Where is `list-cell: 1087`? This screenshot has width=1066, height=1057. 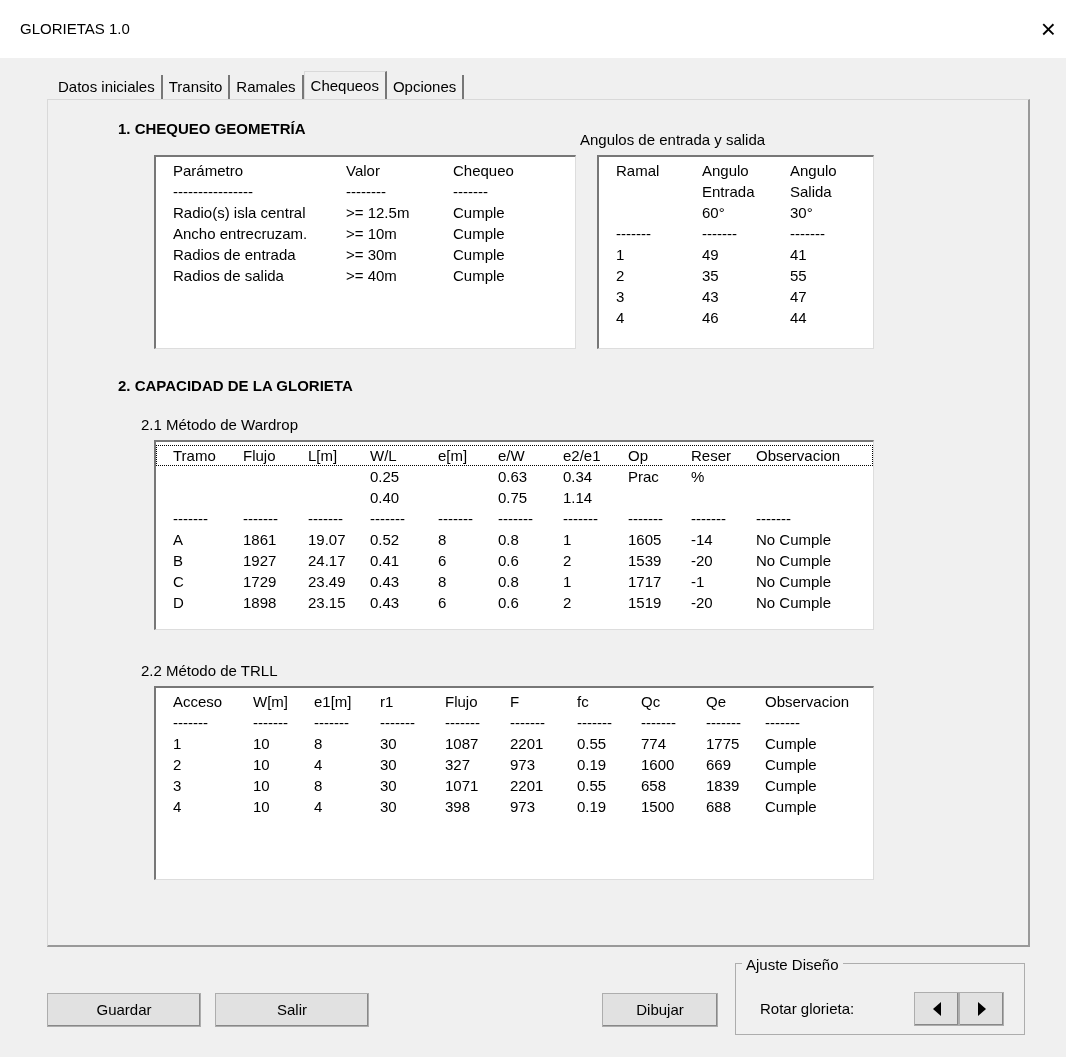 list-cell: 1087 is located at coordinates (462, 743).